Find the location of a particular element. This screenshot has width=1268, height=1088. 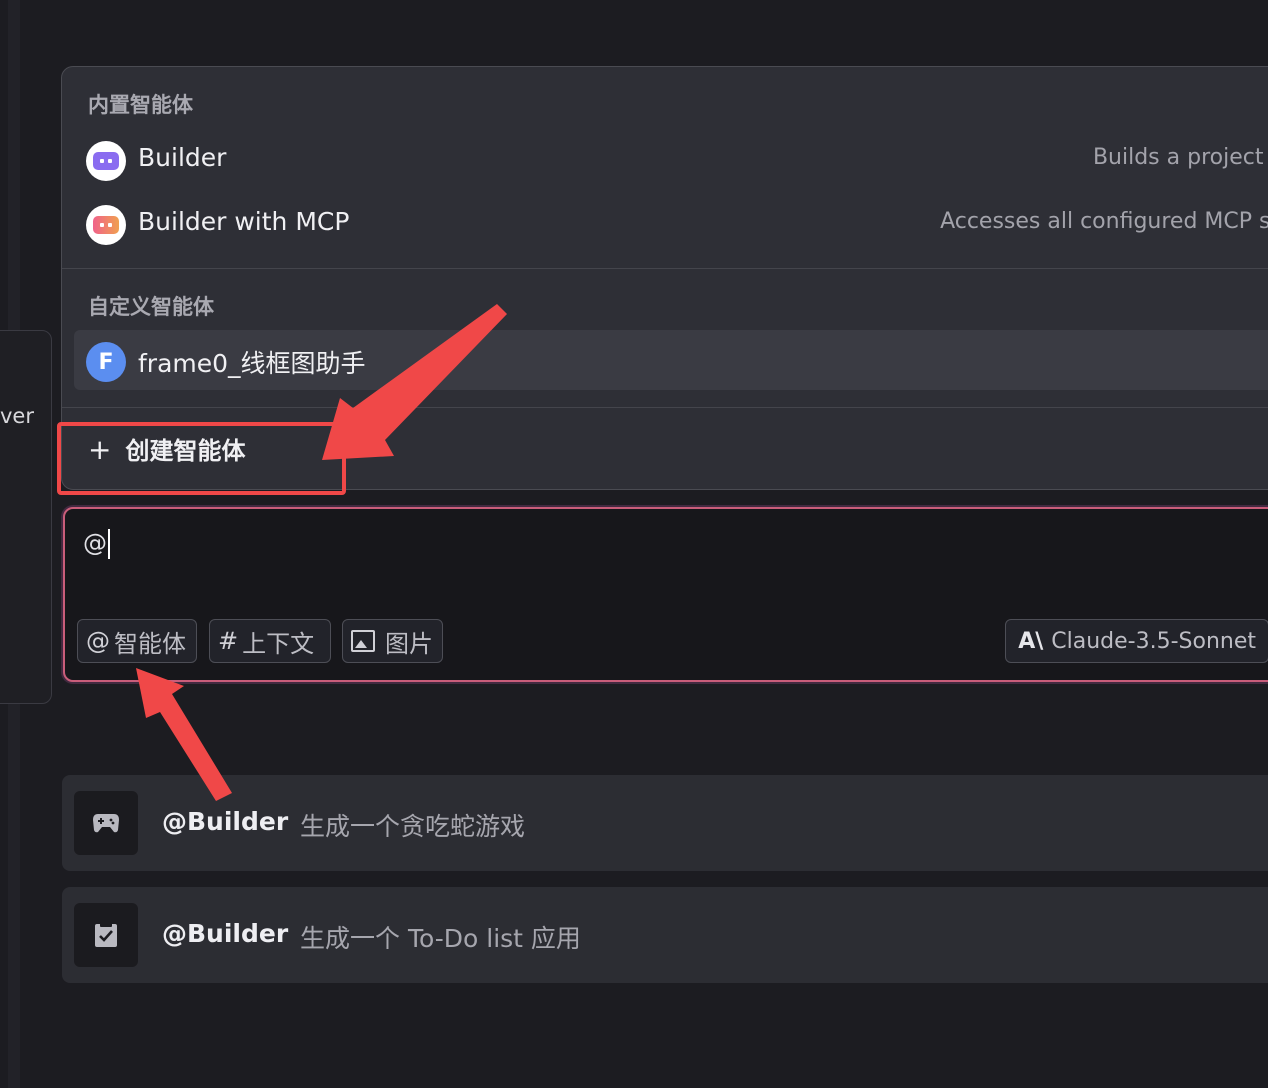

agent-name: frame0_线框图助手 is located at coordinates (252, 363).